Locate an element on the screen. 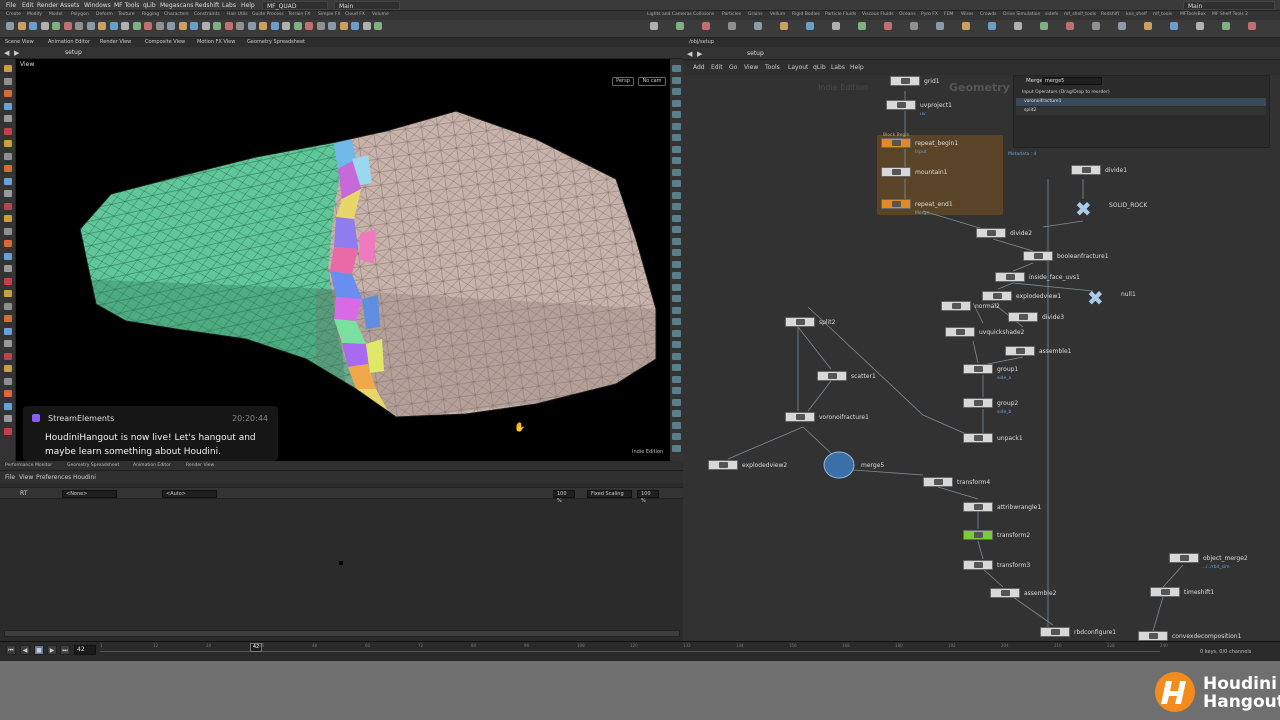  shelf-tab-mf-shelf-tools-2: MF Shelf Tools 2 is located at coordinates (1230, 14).